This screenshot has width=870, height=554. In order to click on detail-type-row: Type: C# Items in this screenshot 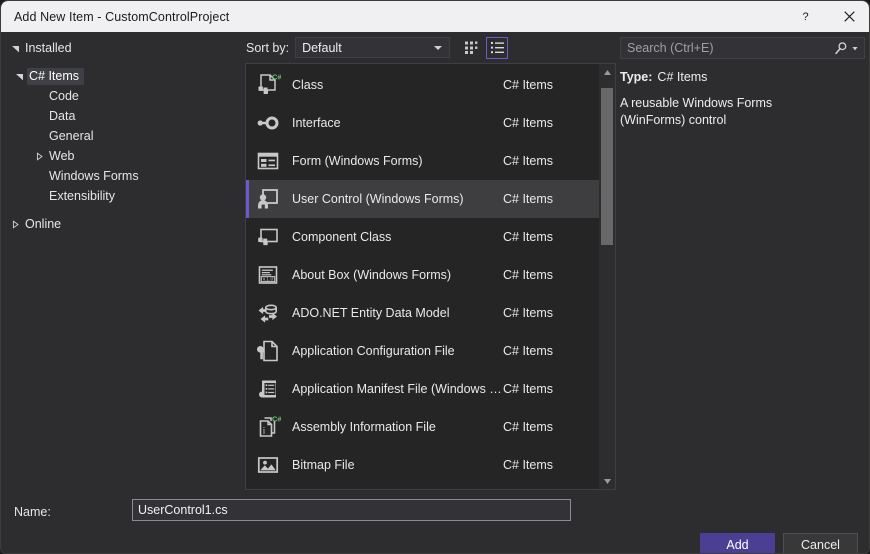, I will do `click(744, 77)`.